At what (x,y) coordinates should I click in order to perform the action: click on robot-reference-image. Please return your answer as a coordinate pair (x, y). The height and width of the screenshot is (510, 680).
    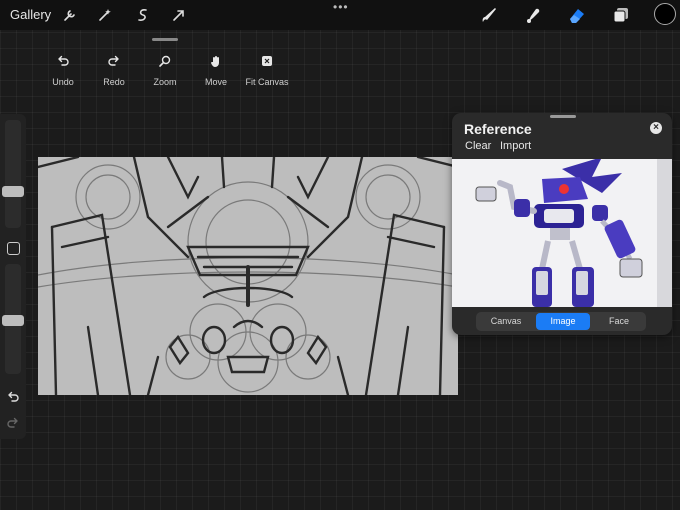
    Looking at the image, I should click on (562, 233).